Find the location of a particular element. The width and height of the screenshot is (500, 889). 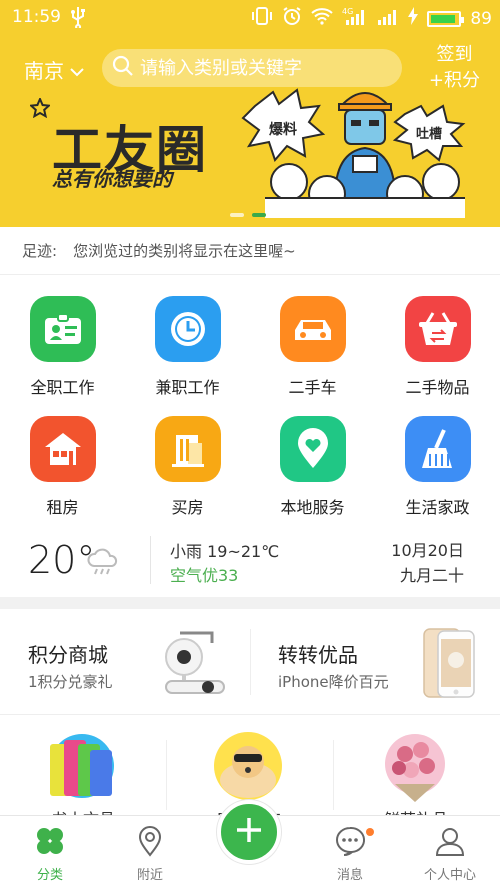

city-selector: 南京 is located at coordinates (54, 69).